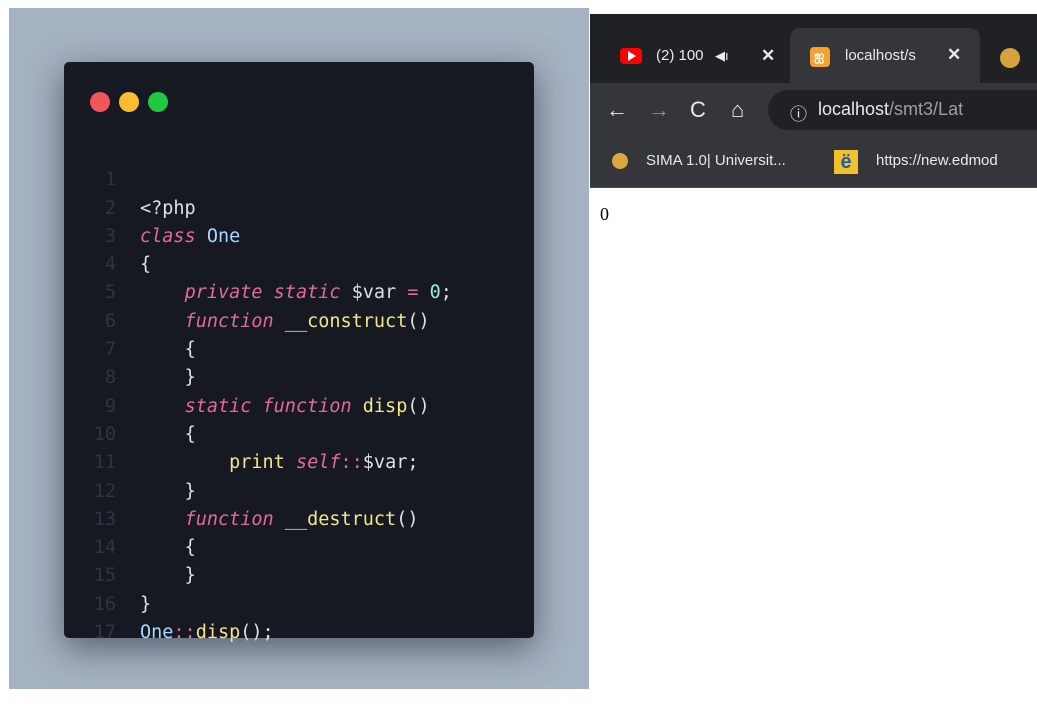 The image size is (1037, 704). Describe the element at coordinates (299, 574) in the screenshot. I see `code-line: 15 }` at that location.